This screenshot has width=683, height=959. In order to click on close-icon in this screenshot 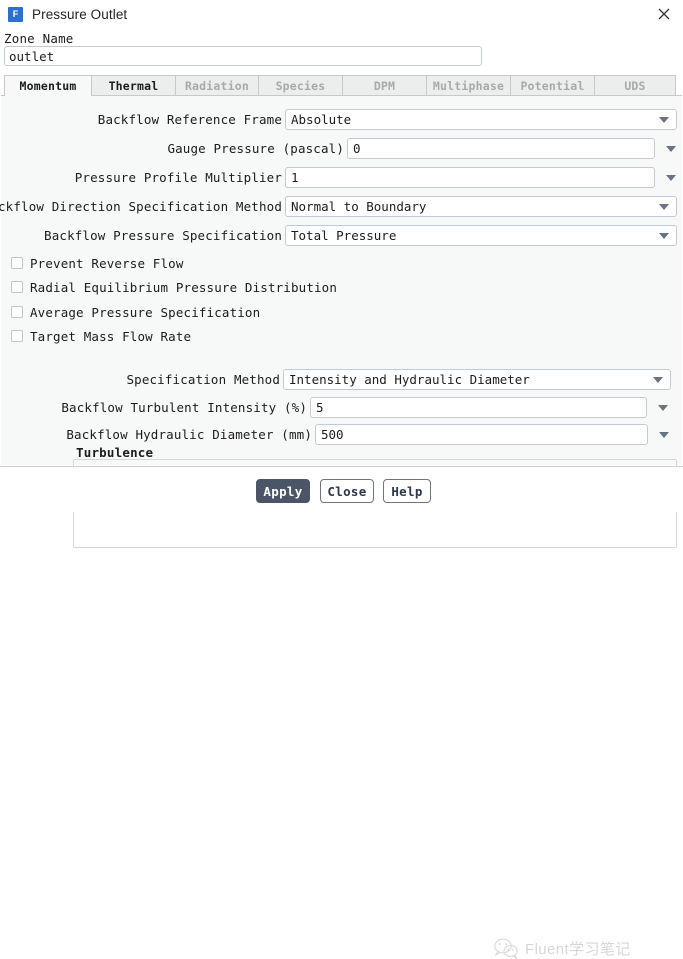, I will do `click(664, 14)`.